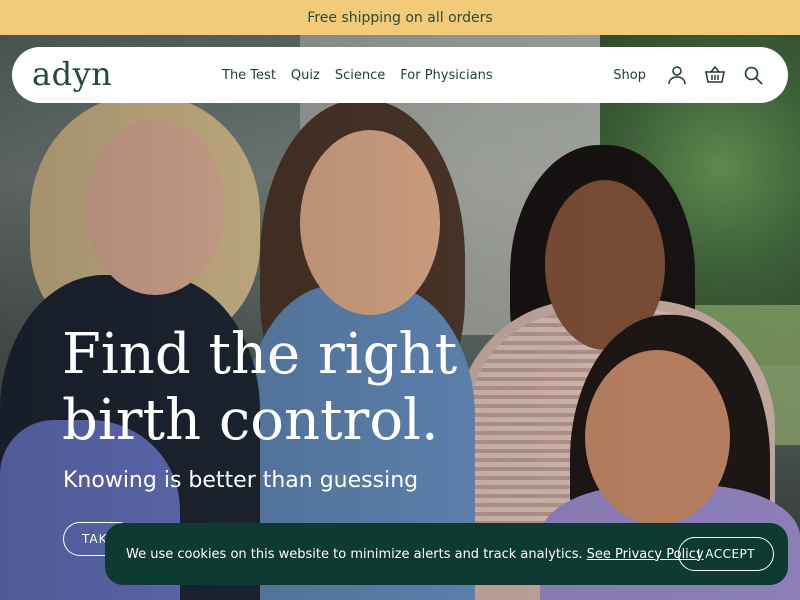  I want to click on nav-link-for-physicians: For Physicians, so click(446, 75).